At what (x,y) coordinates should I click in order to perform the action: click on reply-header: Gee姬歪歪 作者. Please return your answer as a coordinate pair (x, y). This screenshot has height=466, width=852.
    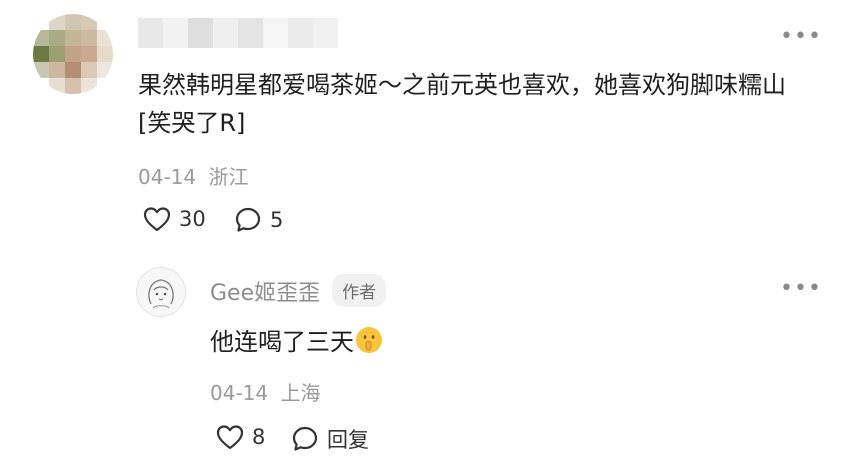
    Looking at the image, I should click on (298, 290).